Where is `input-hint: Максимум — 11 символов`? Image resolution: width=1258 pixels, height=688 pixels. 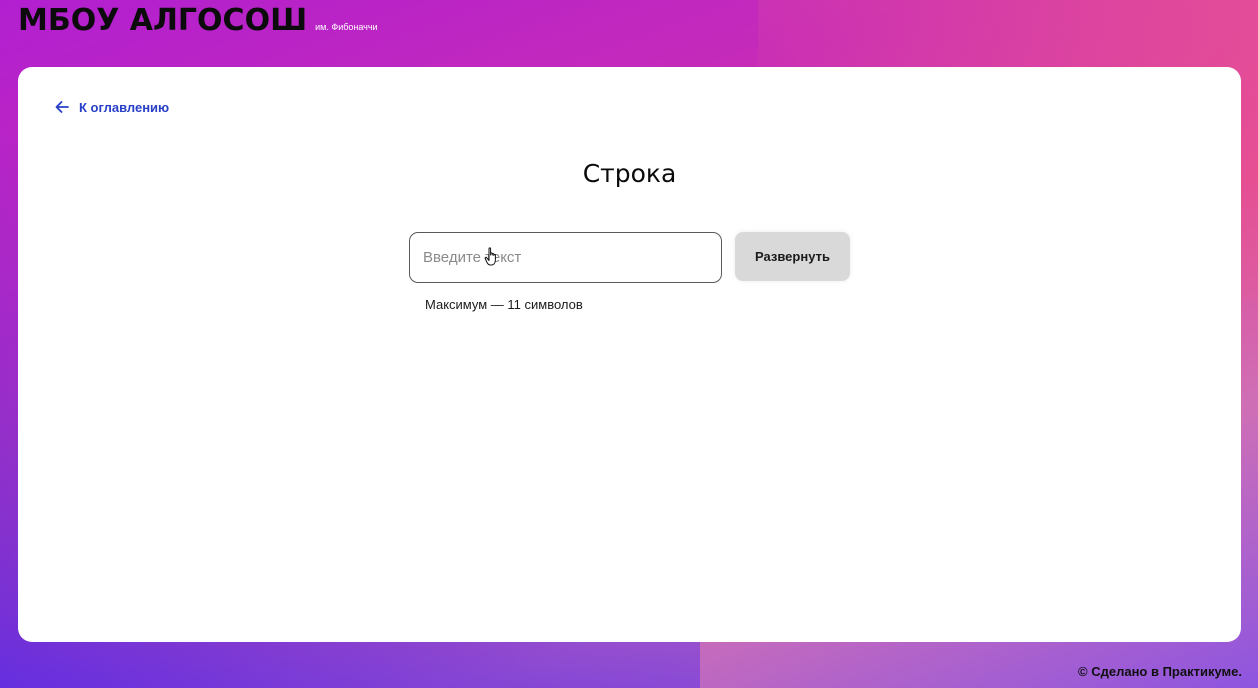 input-hint: Максимум — 11 символов is located at coordinates (504, 304).